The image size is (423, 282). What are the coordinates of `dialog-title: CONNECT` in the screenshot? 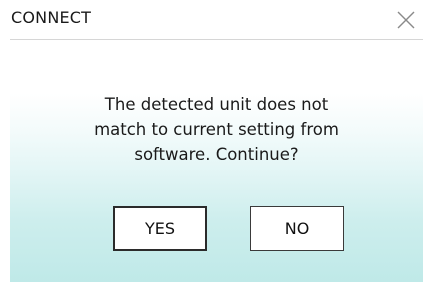 It's located at (51, 17).